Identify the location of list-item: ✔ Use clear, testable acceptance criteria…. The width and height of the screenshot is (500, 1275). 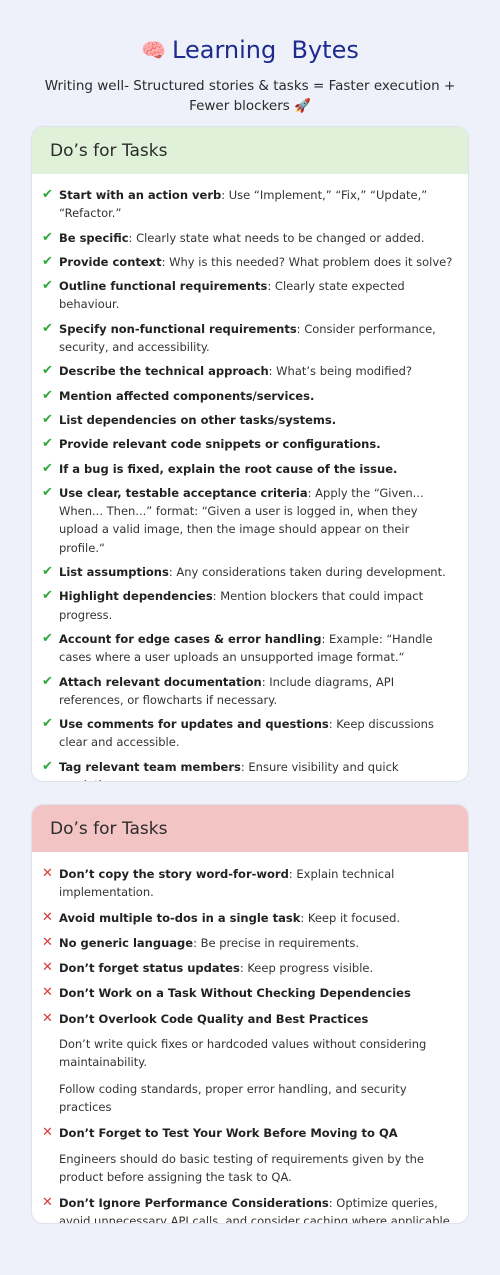
(250, 520).